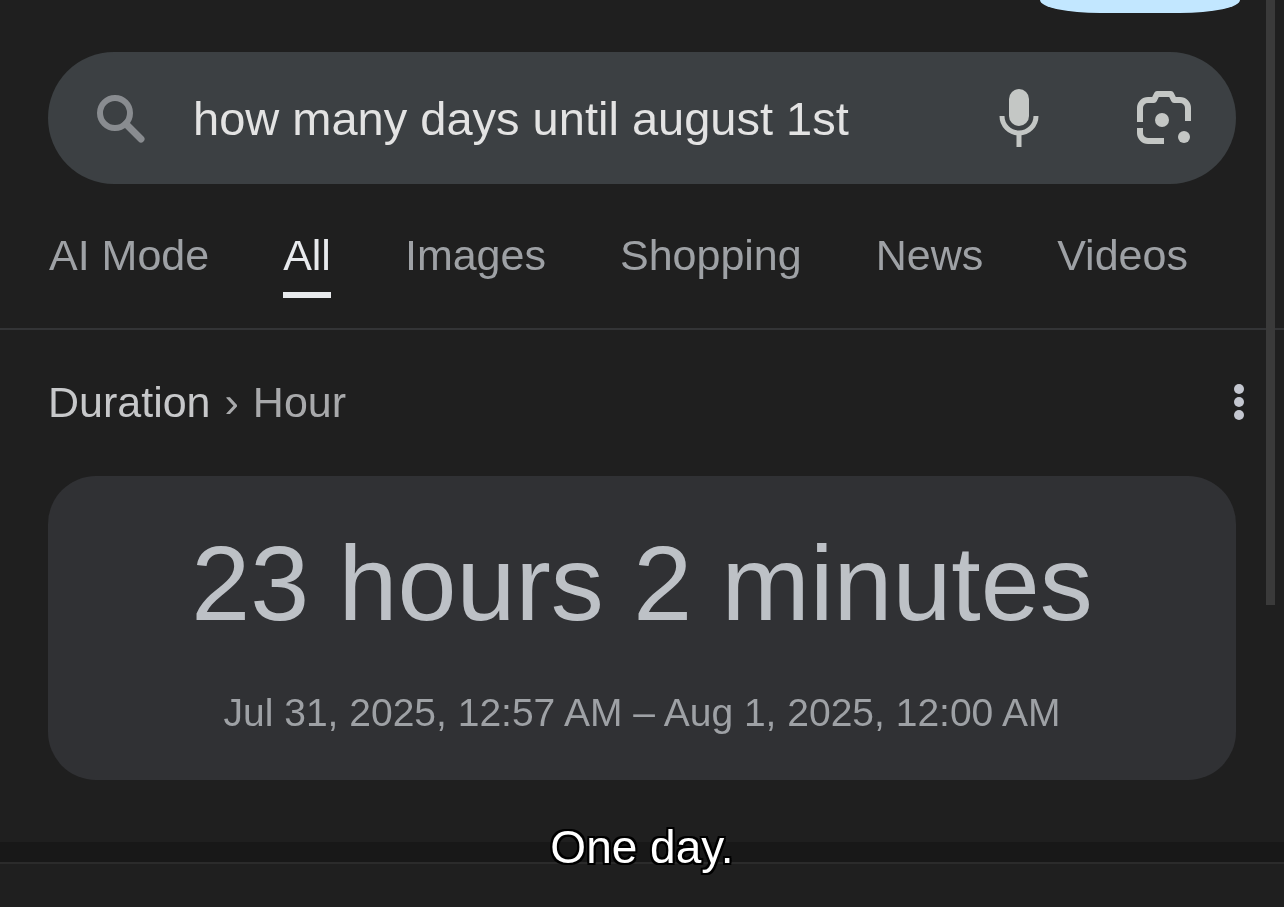 This screenshot has height=907, width=1284. Describe the element at coordinates (299, 402) in the screenshot. I see `breadcrumb-link: Hour` at that location.